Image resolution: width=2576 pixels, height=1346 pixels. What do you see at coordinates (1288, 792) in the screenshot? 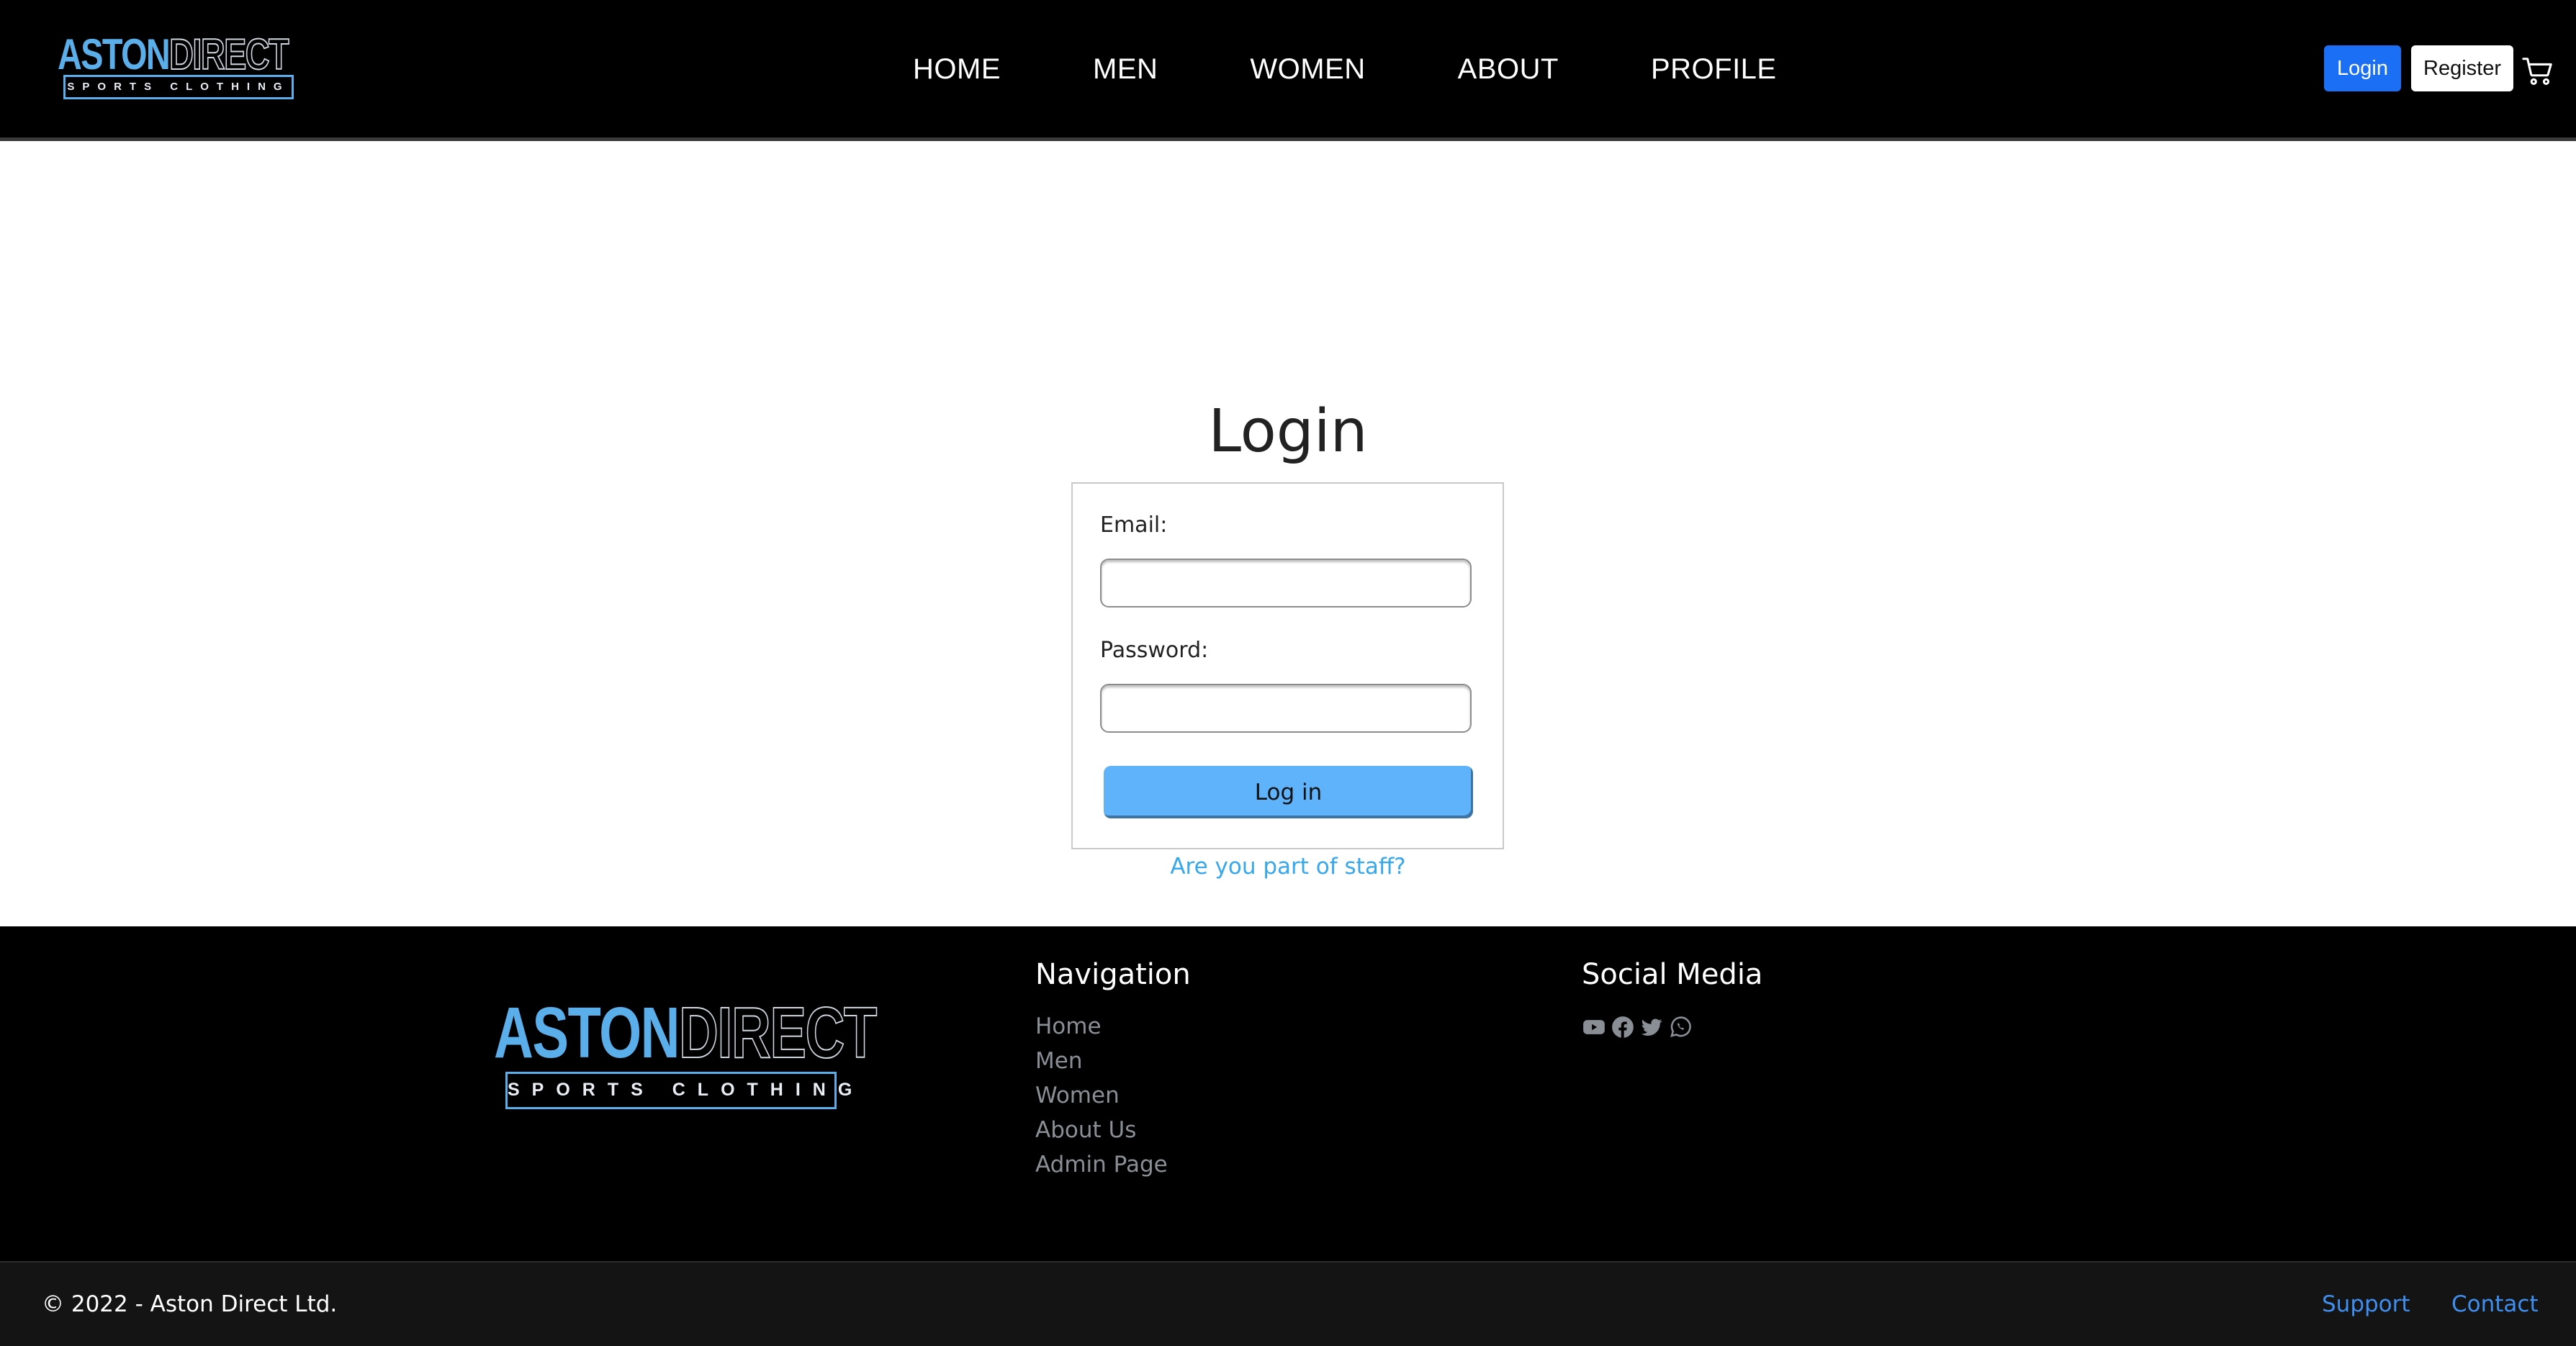
I see `login-submit-button: Log in` at bounding box center [1288, 792].